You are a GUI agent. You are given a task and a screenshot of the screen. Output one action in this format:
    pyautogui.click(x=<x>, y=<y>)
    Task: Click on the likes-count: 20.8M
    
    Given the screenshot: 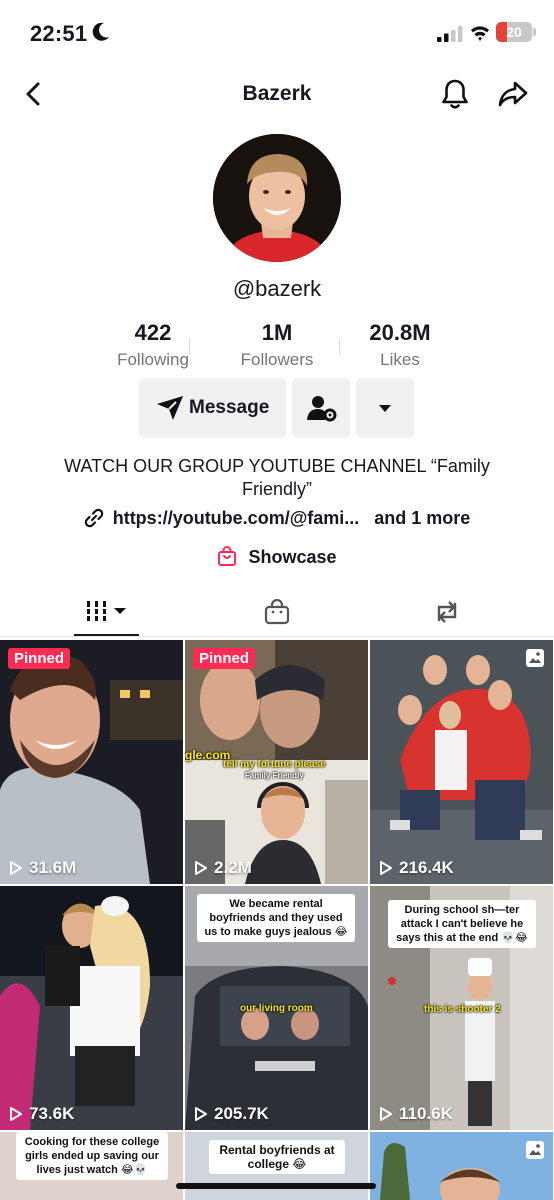 What is the action you would take?
    pyautogui.click(x=400, y=332)
    